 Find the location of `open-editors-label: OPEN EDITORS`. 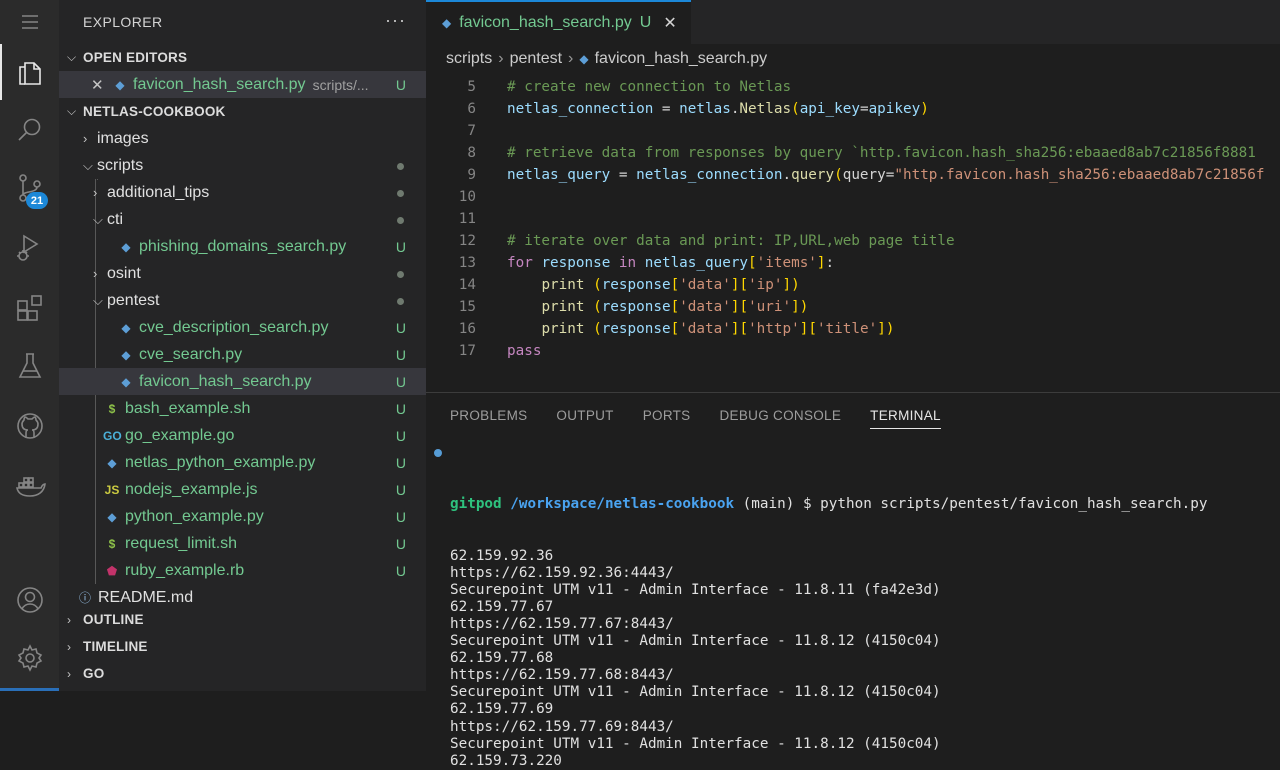

open-editors-label: OPEN EDITORS is located at coordinates (135, 57).